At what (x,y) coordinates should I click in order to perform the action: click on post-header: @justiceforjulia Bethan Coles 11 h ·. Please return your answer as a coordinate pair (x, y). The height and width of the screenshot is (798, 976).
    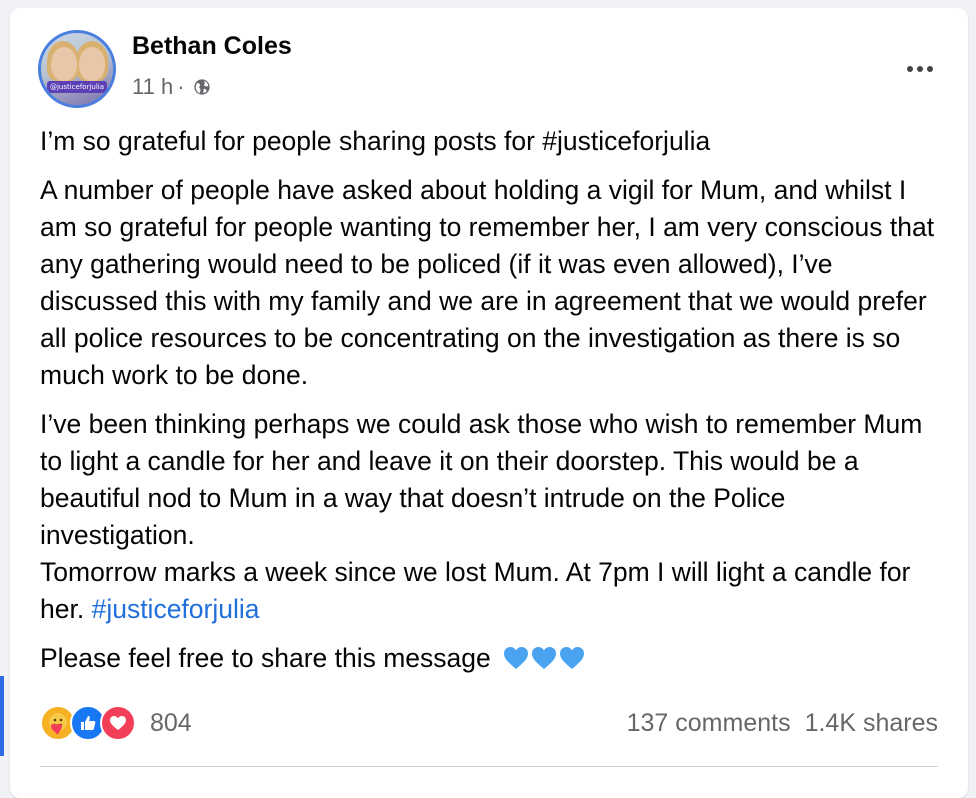
    Looking at the image, I should click on (489, 70).